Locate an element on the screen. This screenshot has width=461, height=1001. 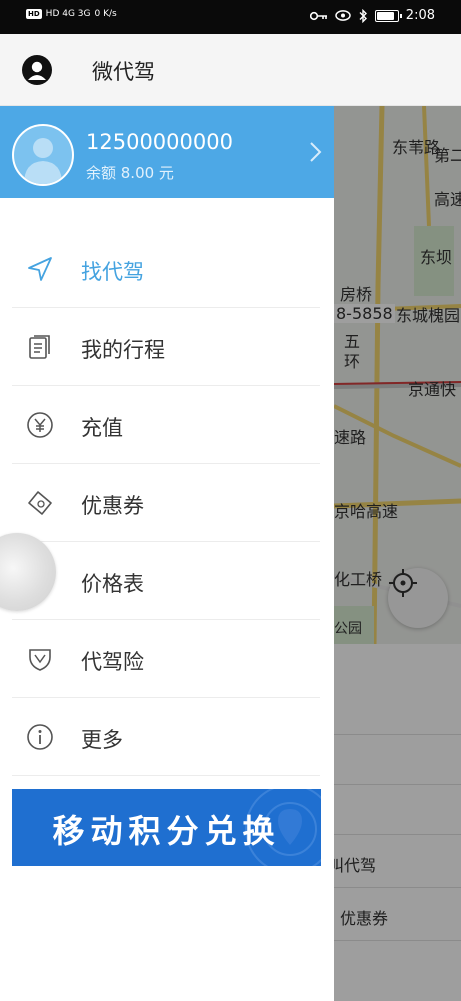
hd-badge: HD is located at coordinates (34, 14).